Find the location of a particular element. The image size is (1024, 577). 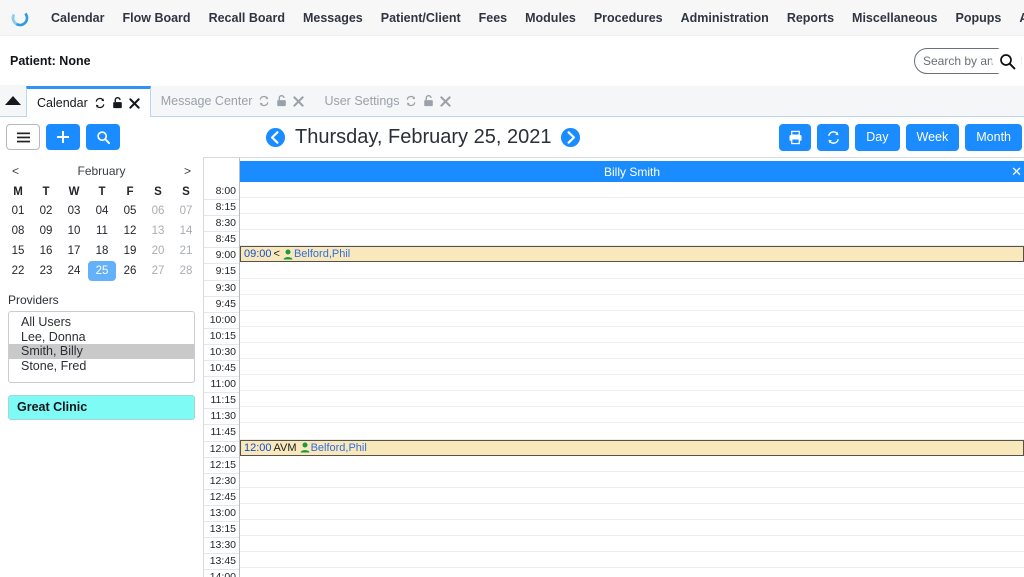

minicalendar-day: 06 is located at coordinates (158, 211).